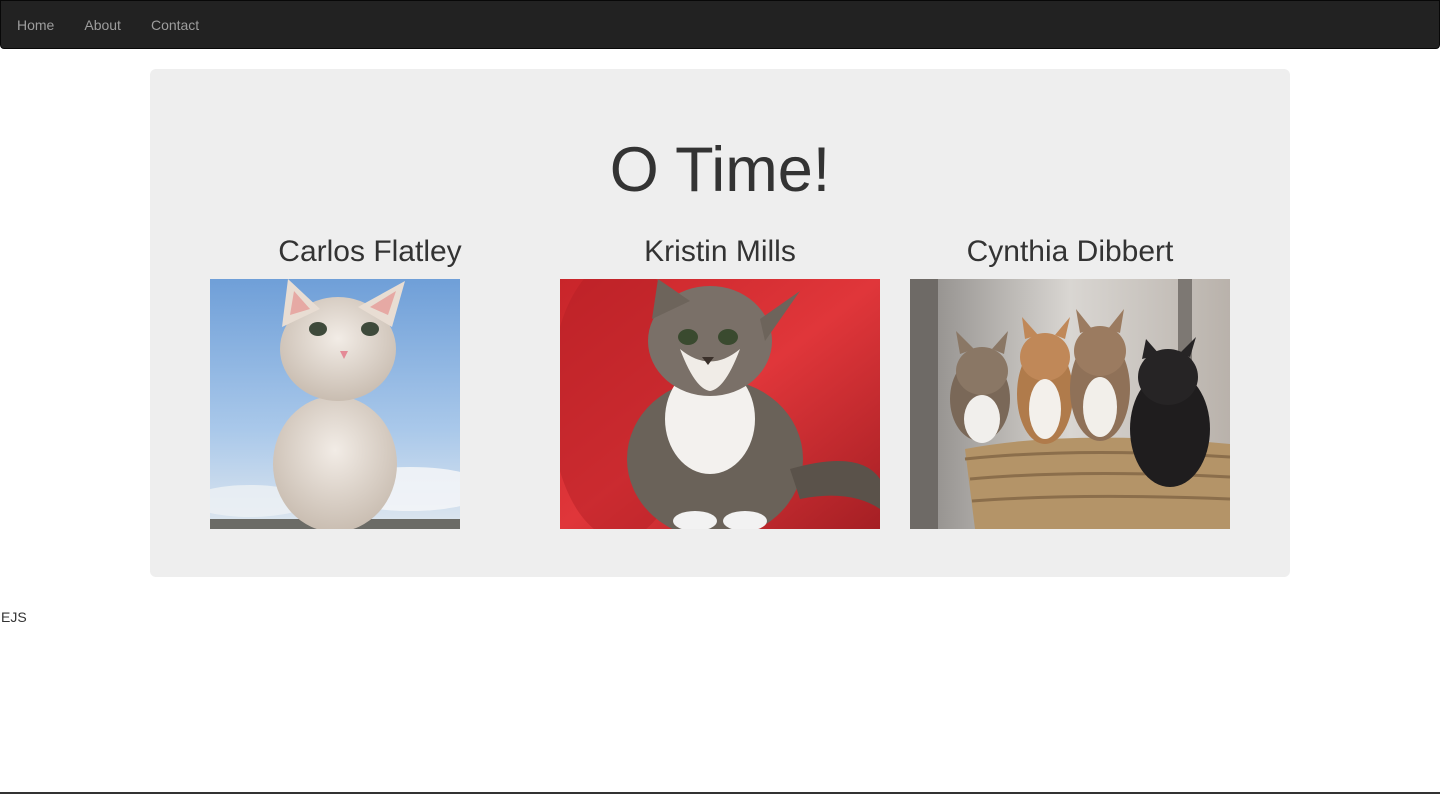  What do you see at coordinates (720, 404) in the screenshot?
I see `tabby-kitten-photo` at bounding box center [720, 404].